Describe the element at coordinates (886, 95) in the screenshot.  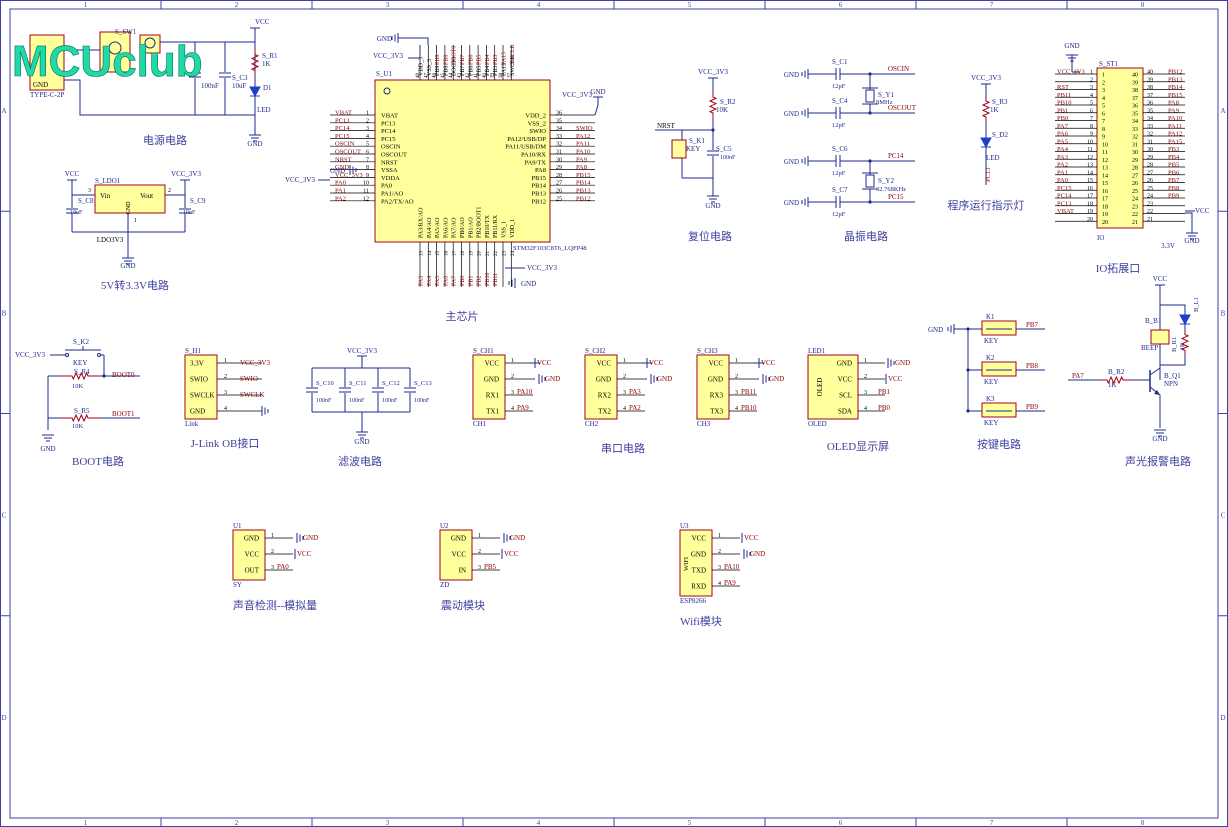
I see `ref-label: S_Y1` at that location.